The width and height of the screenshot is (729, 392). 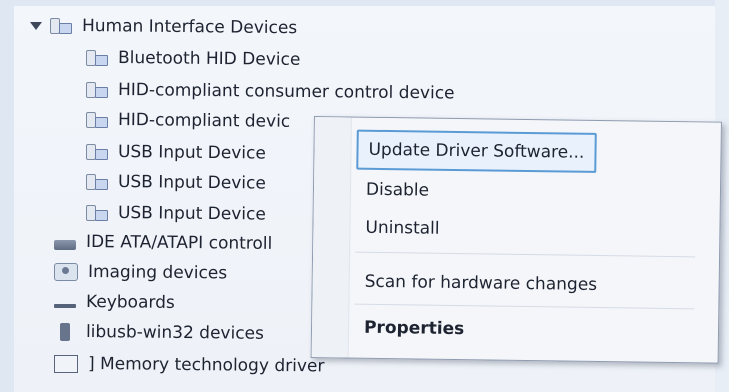 What do you see at coordinates (398, 190) in the screenshot?
I see `menu-item-disable: Disable` at bounding box center [398, 190].